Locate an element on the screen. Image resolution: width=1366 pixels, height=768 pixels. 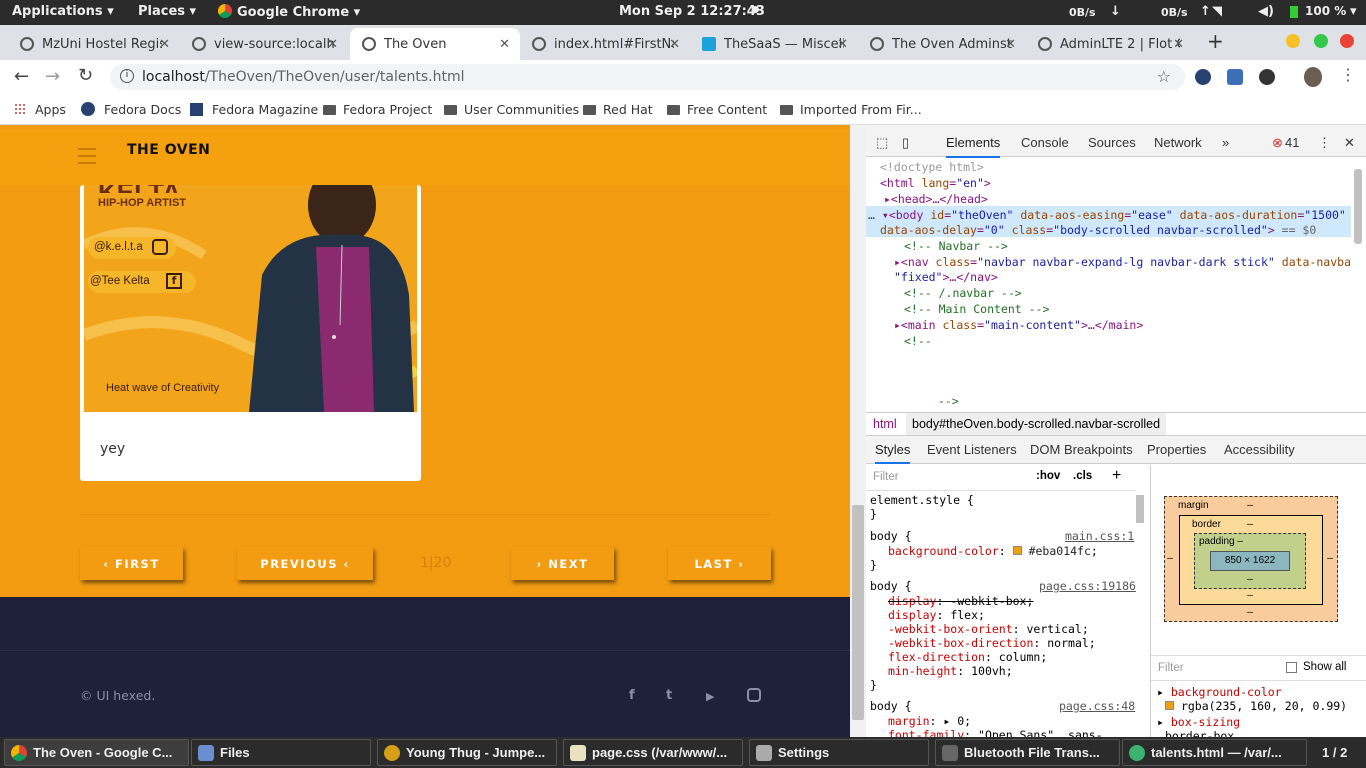
download-extension-icon is located at coordinates (1267, 77).